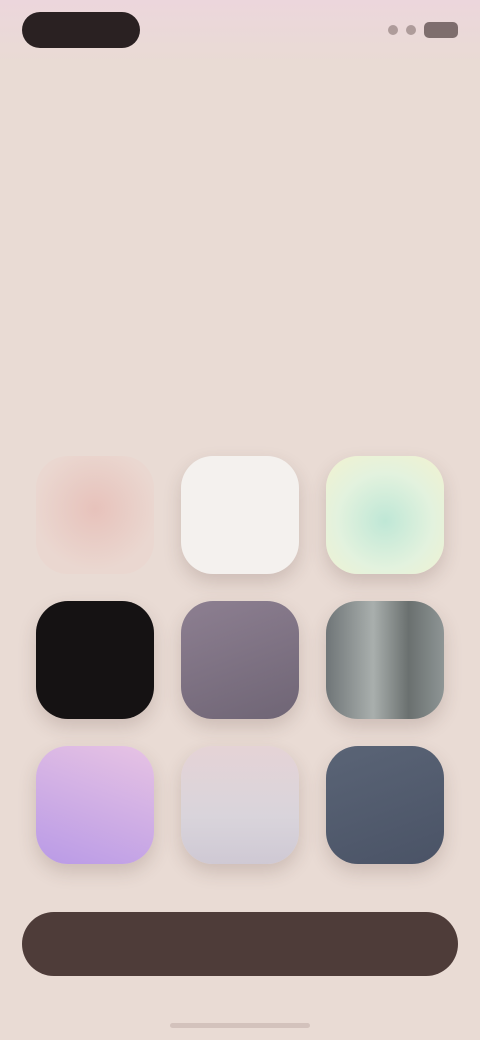  Describe the element at coordinates (95, 660) in the screenshot. I see `swatch-black` at that location.